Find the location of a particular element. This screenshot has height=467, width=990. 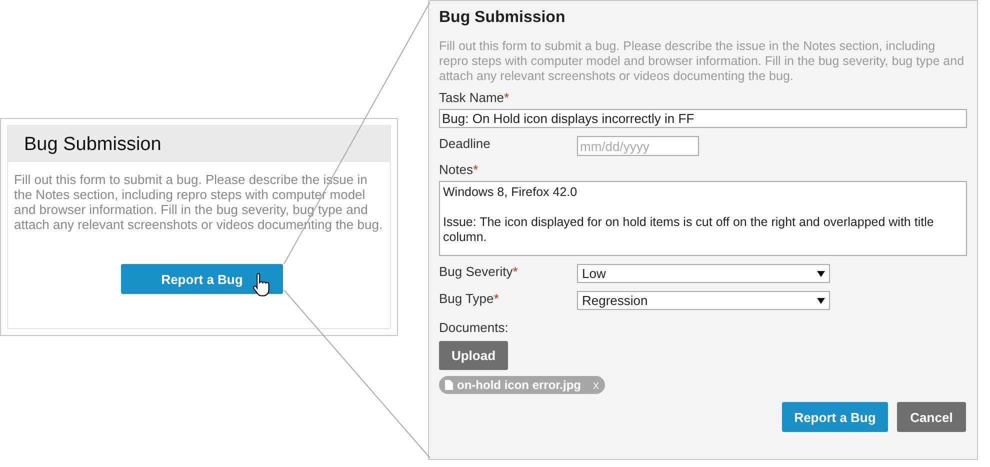

cancel-button: Cancel is located at coordinates (931, 417).